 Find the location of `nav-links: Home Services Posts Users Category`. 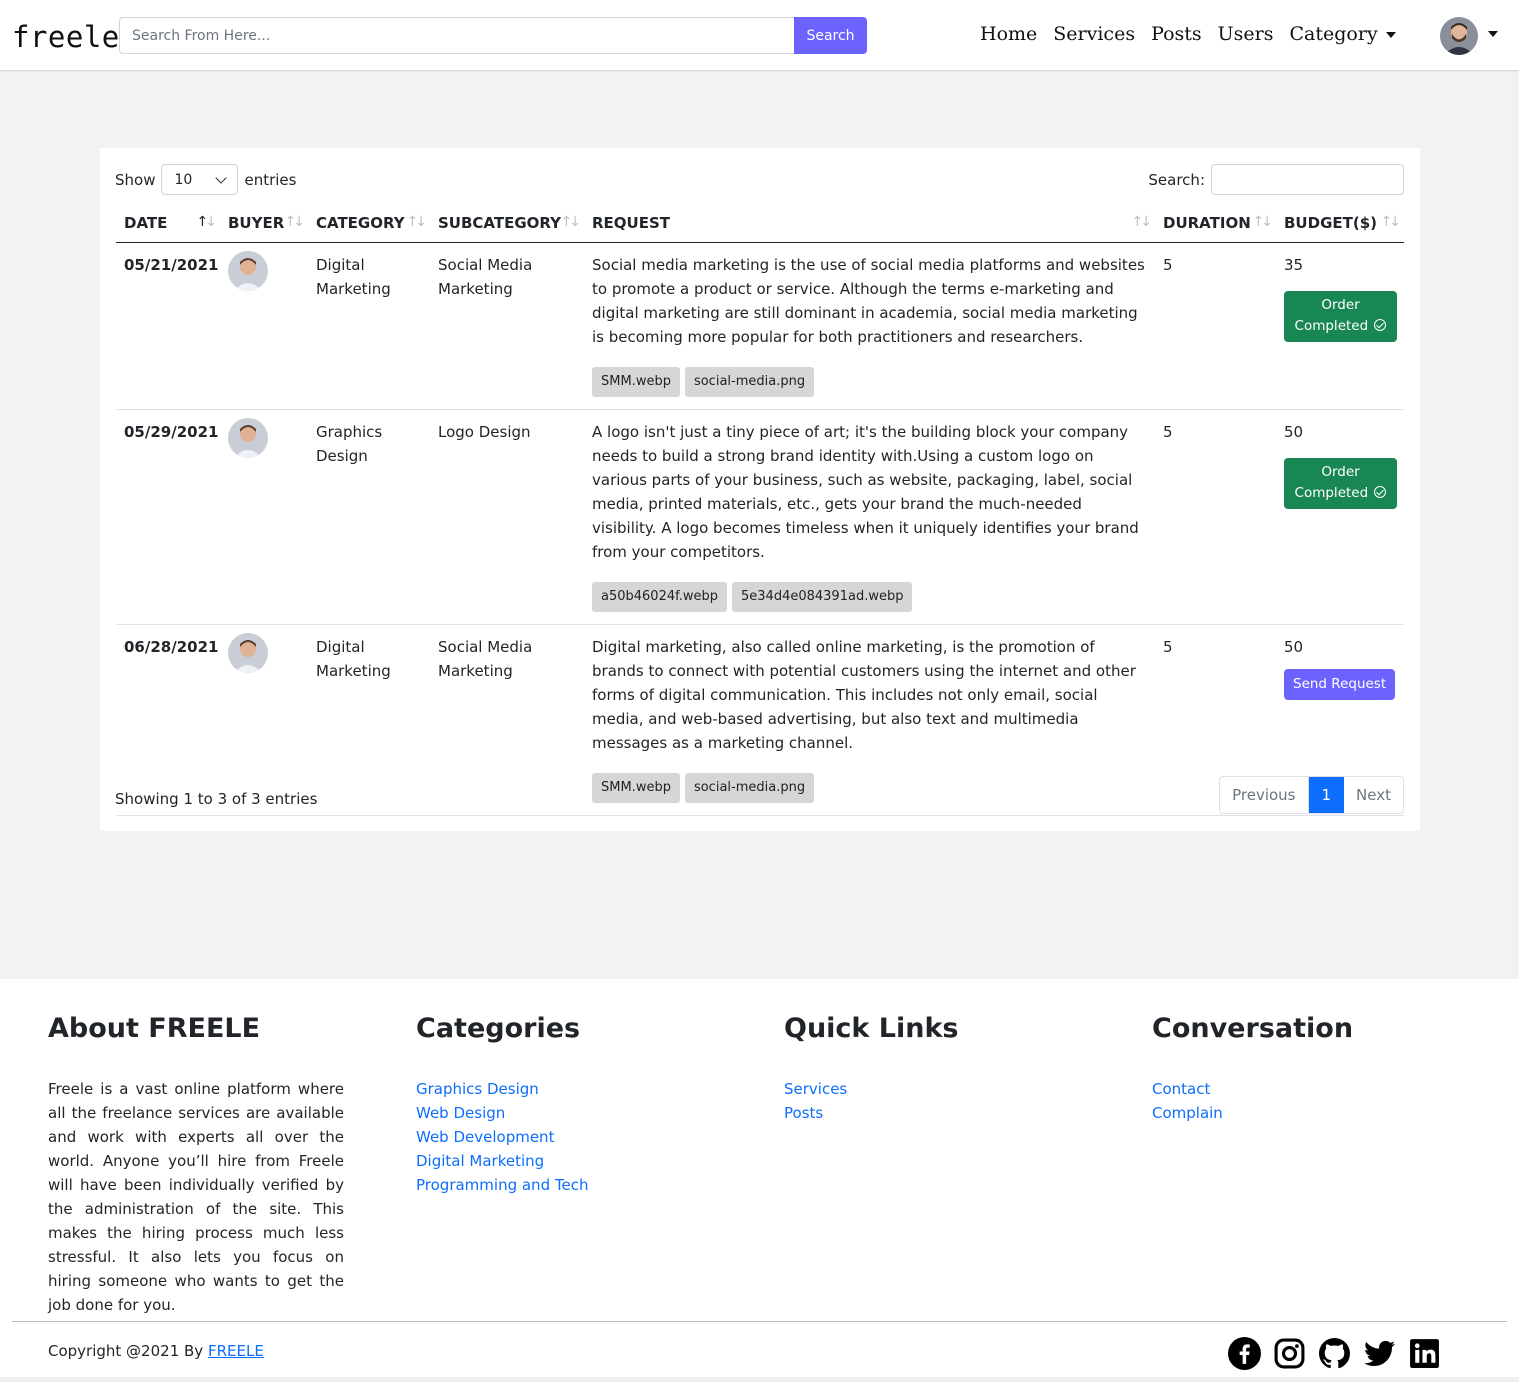

nav-links: Home Services Posts Users Category is located at coordinates (1188, 34).